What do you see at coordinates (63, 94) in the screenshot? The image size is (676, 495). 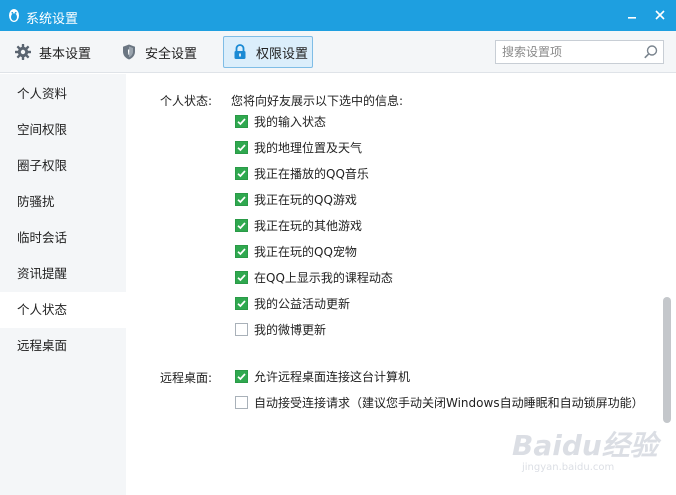 I see `sidebar-item-personal-info: 个人资料` at bounding box center [63, 94].